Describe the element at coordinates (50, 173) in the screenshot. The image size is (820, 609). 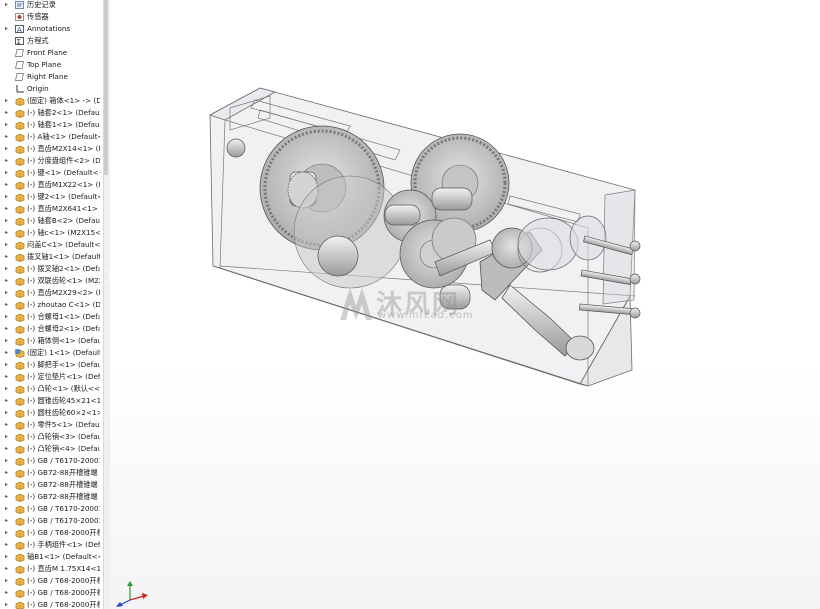
I see `tree-item: ▸ (-) 键<1> (Default<<D` at that location.